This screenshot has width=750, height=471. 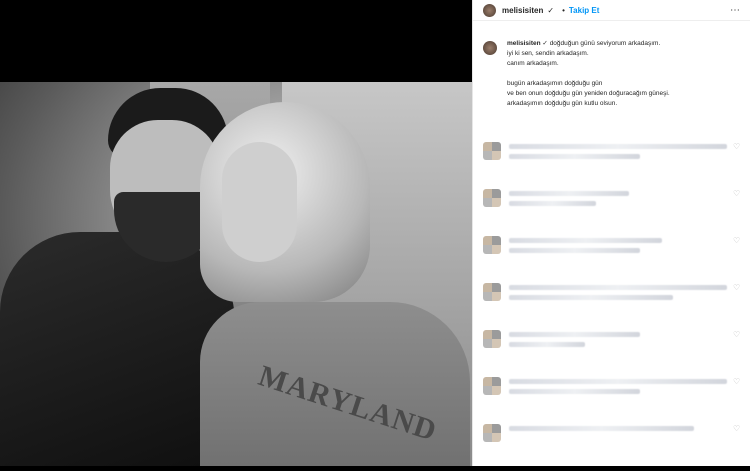 What do you see at coordinates (555, 83) in the screenshot?
I see `caption-line-4: bugün arkadaşımın doğduğu gün` at bounding box center [555, 83].